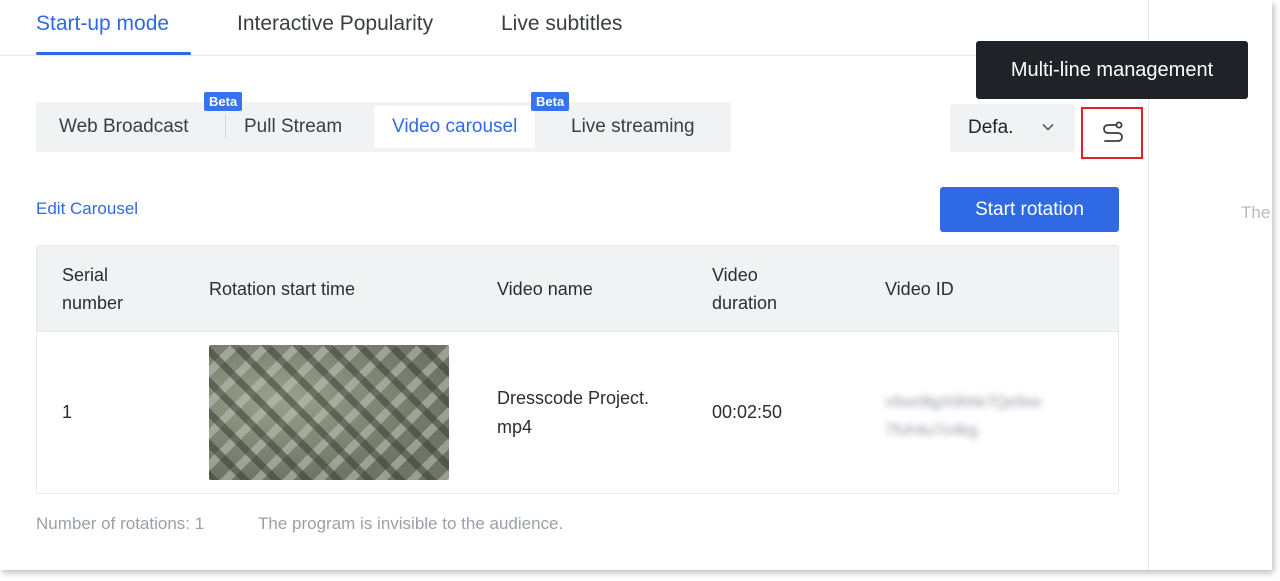 The width and height of the screenshot is (1280, 581). I want to click on row-serial: 1, so click(67, 412).